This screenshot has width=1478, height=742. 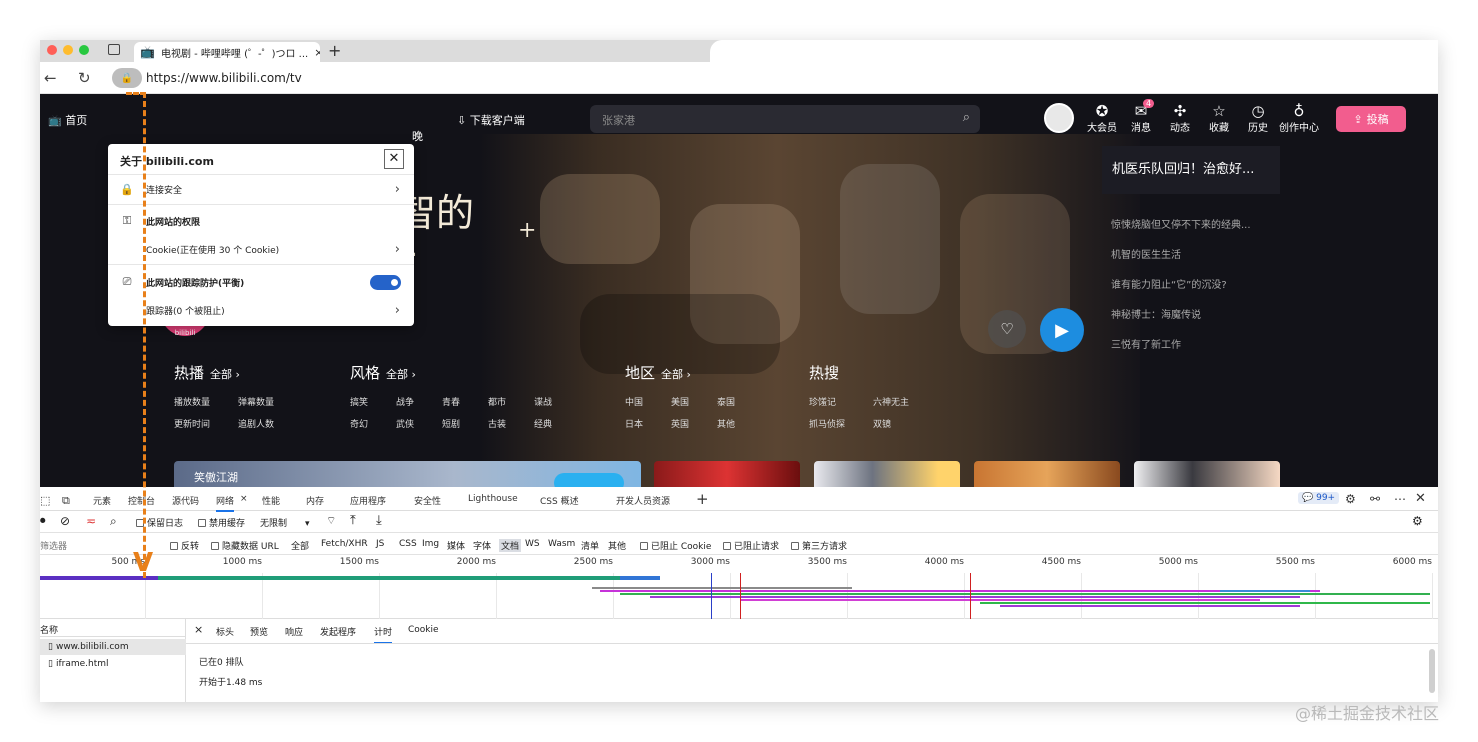 What do you see at coordinates (419, 423) in the screenshot?
I see `category-link: 武侠` at bounding box center [419, 423].